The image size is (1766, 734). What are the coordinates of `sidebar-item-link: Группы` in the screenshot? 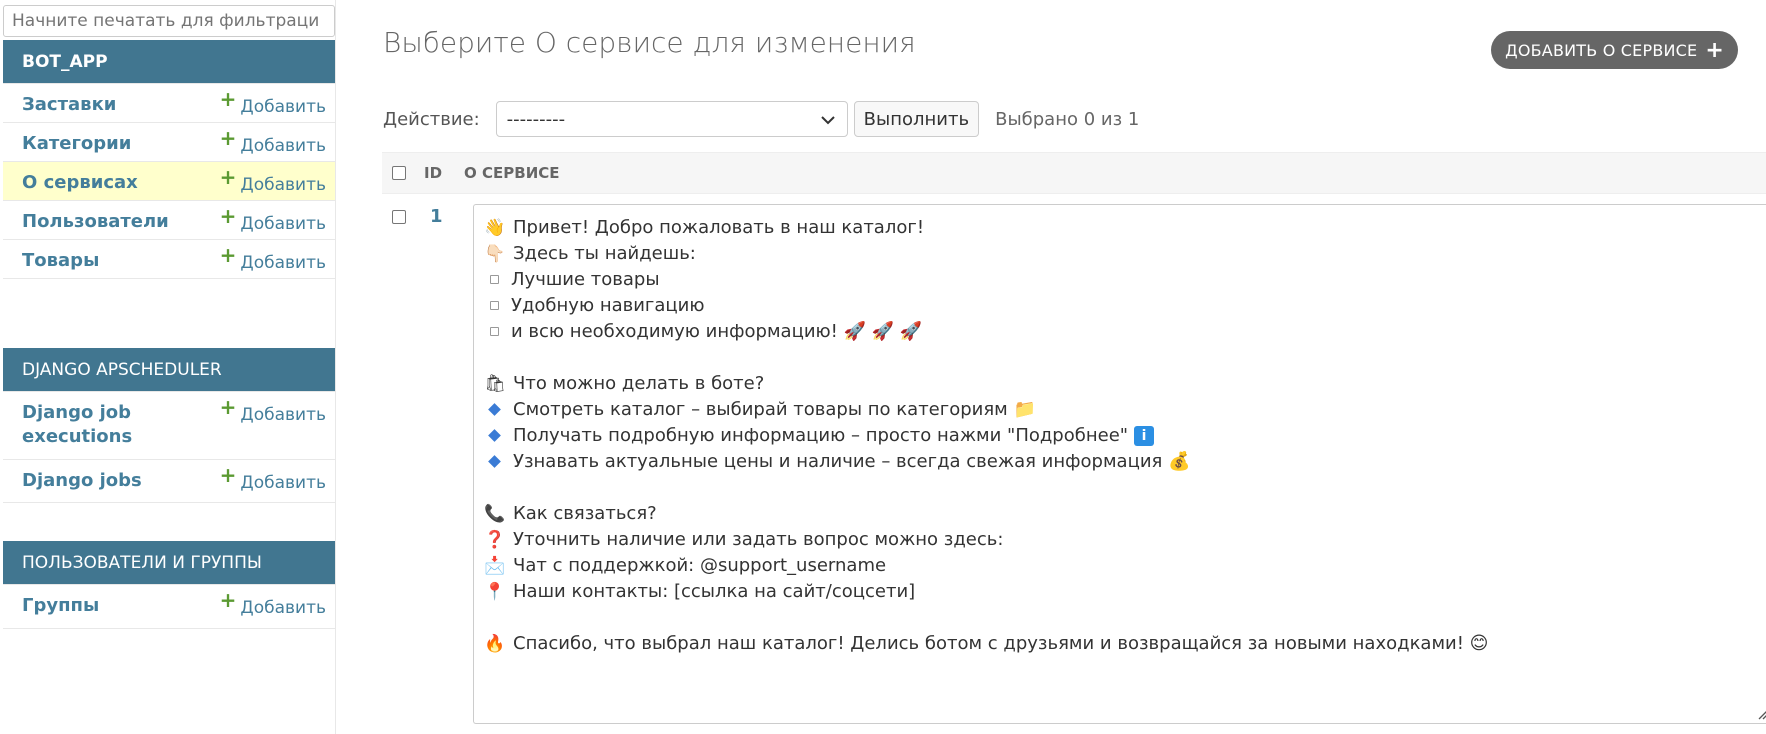 It's located at (60, 606).